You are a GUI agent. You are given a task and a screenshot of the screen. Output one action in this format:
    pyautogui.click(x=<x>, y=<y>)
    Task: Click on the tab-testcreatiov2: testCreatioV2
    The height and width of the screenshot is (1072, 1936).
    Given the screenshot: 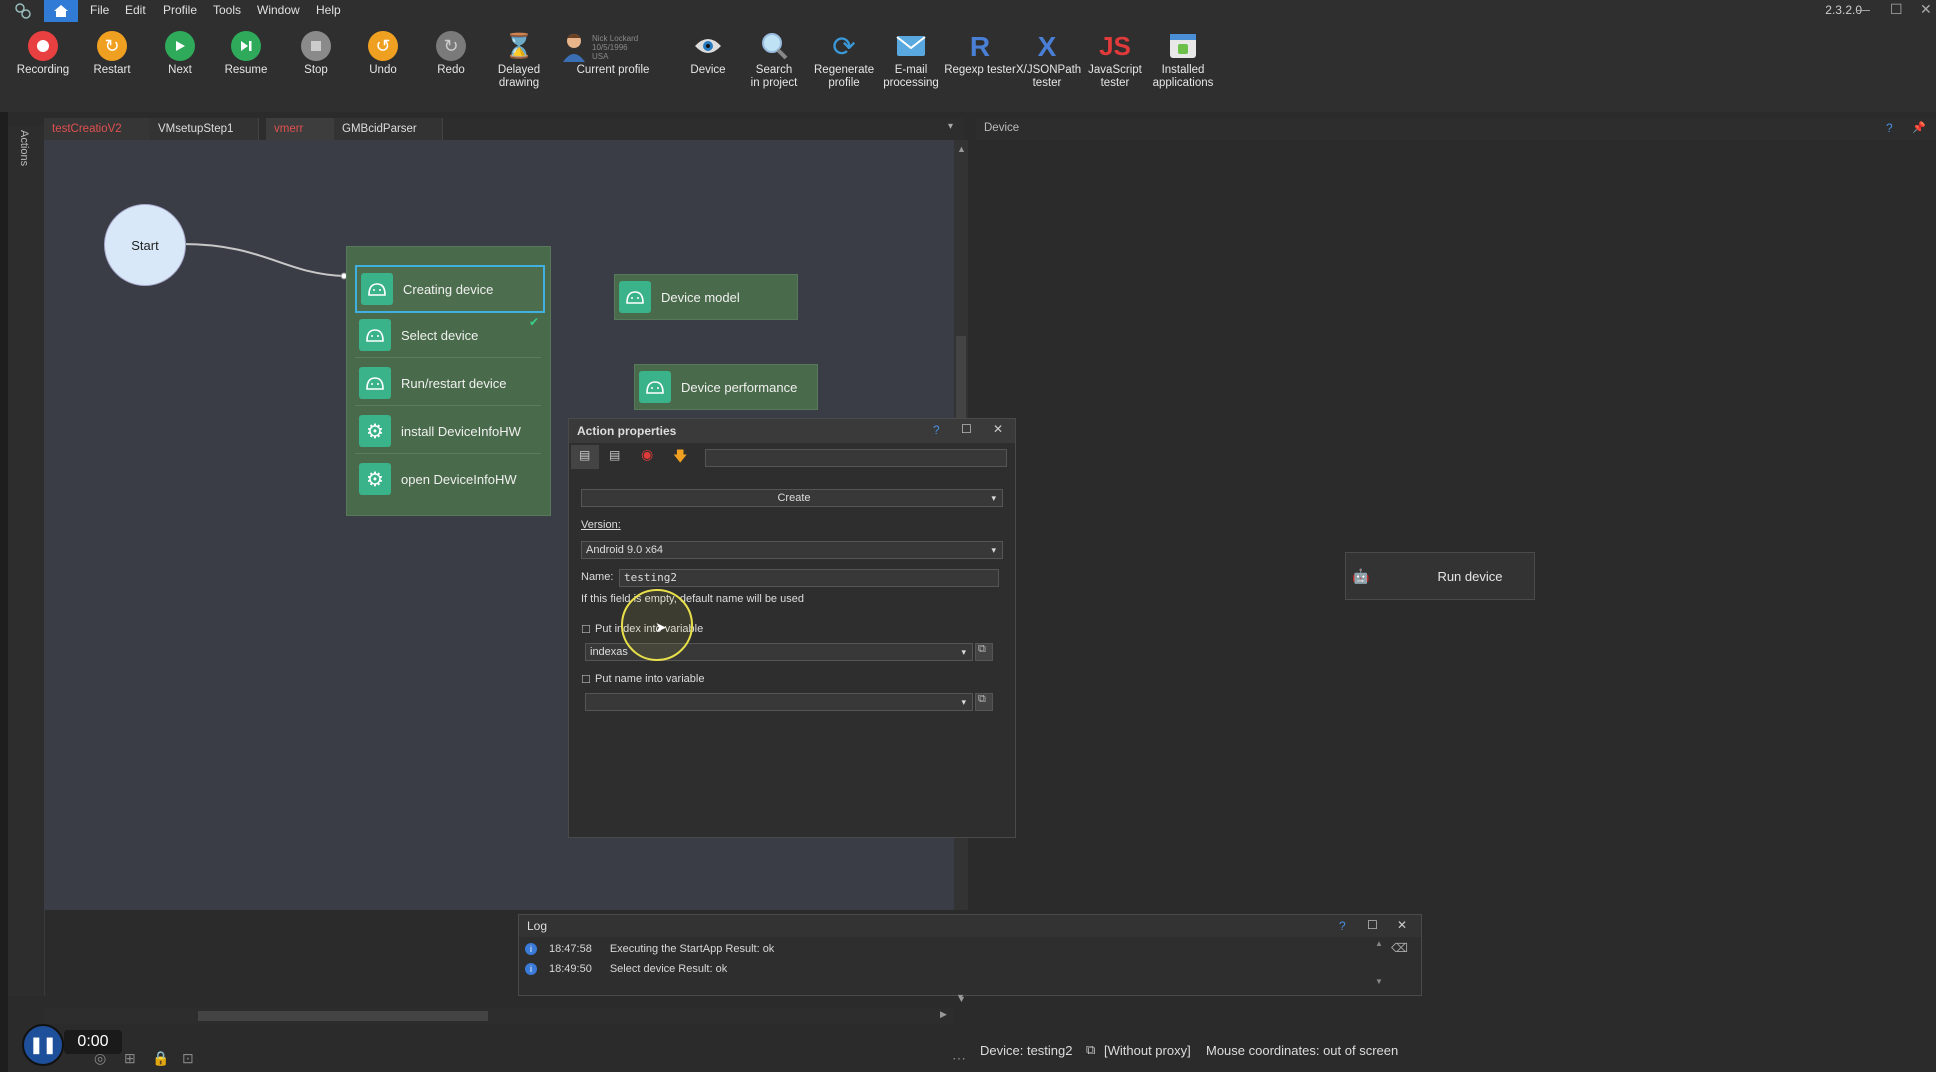 What is the action you would take?
    pyautogui.click(x=101, y=129)
    